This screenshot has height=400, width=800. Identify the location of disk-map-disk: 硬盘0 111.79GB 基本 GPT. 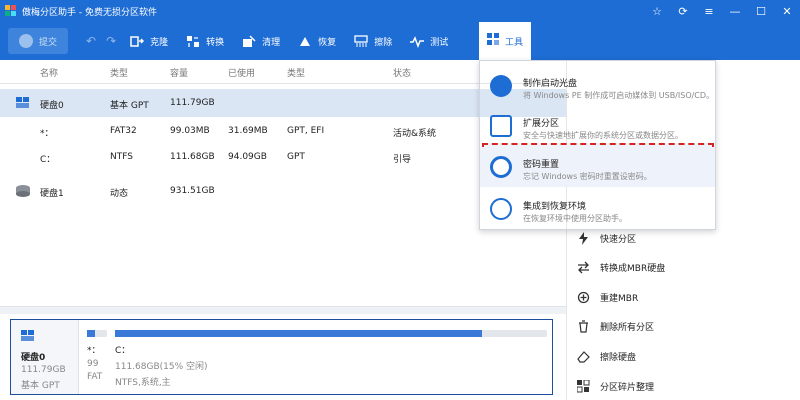
(45, 357).